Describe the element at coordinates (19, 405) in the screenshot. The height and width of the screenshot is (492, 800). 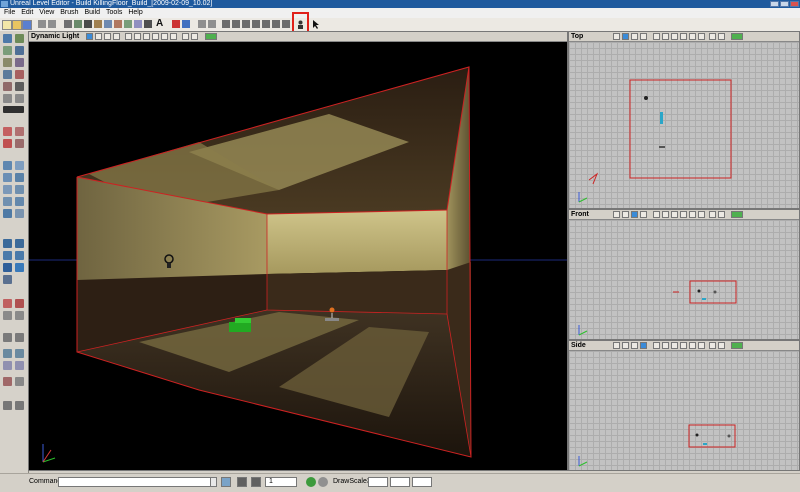
I see `unlock-icon` at that location.